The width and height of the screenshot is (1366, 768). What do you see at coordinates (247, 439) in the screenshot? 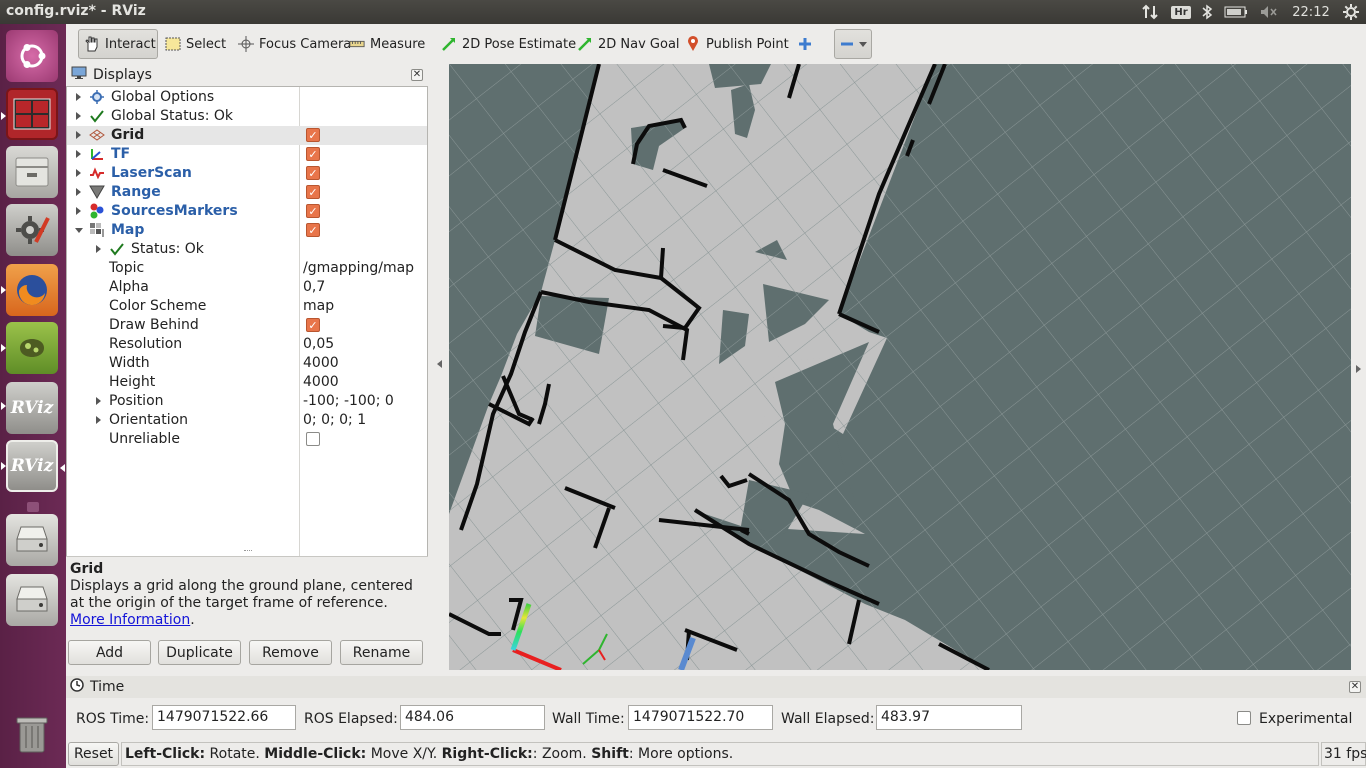
I see `tree-row-unreliable: Unreliable` at bounding box center [247, 439].